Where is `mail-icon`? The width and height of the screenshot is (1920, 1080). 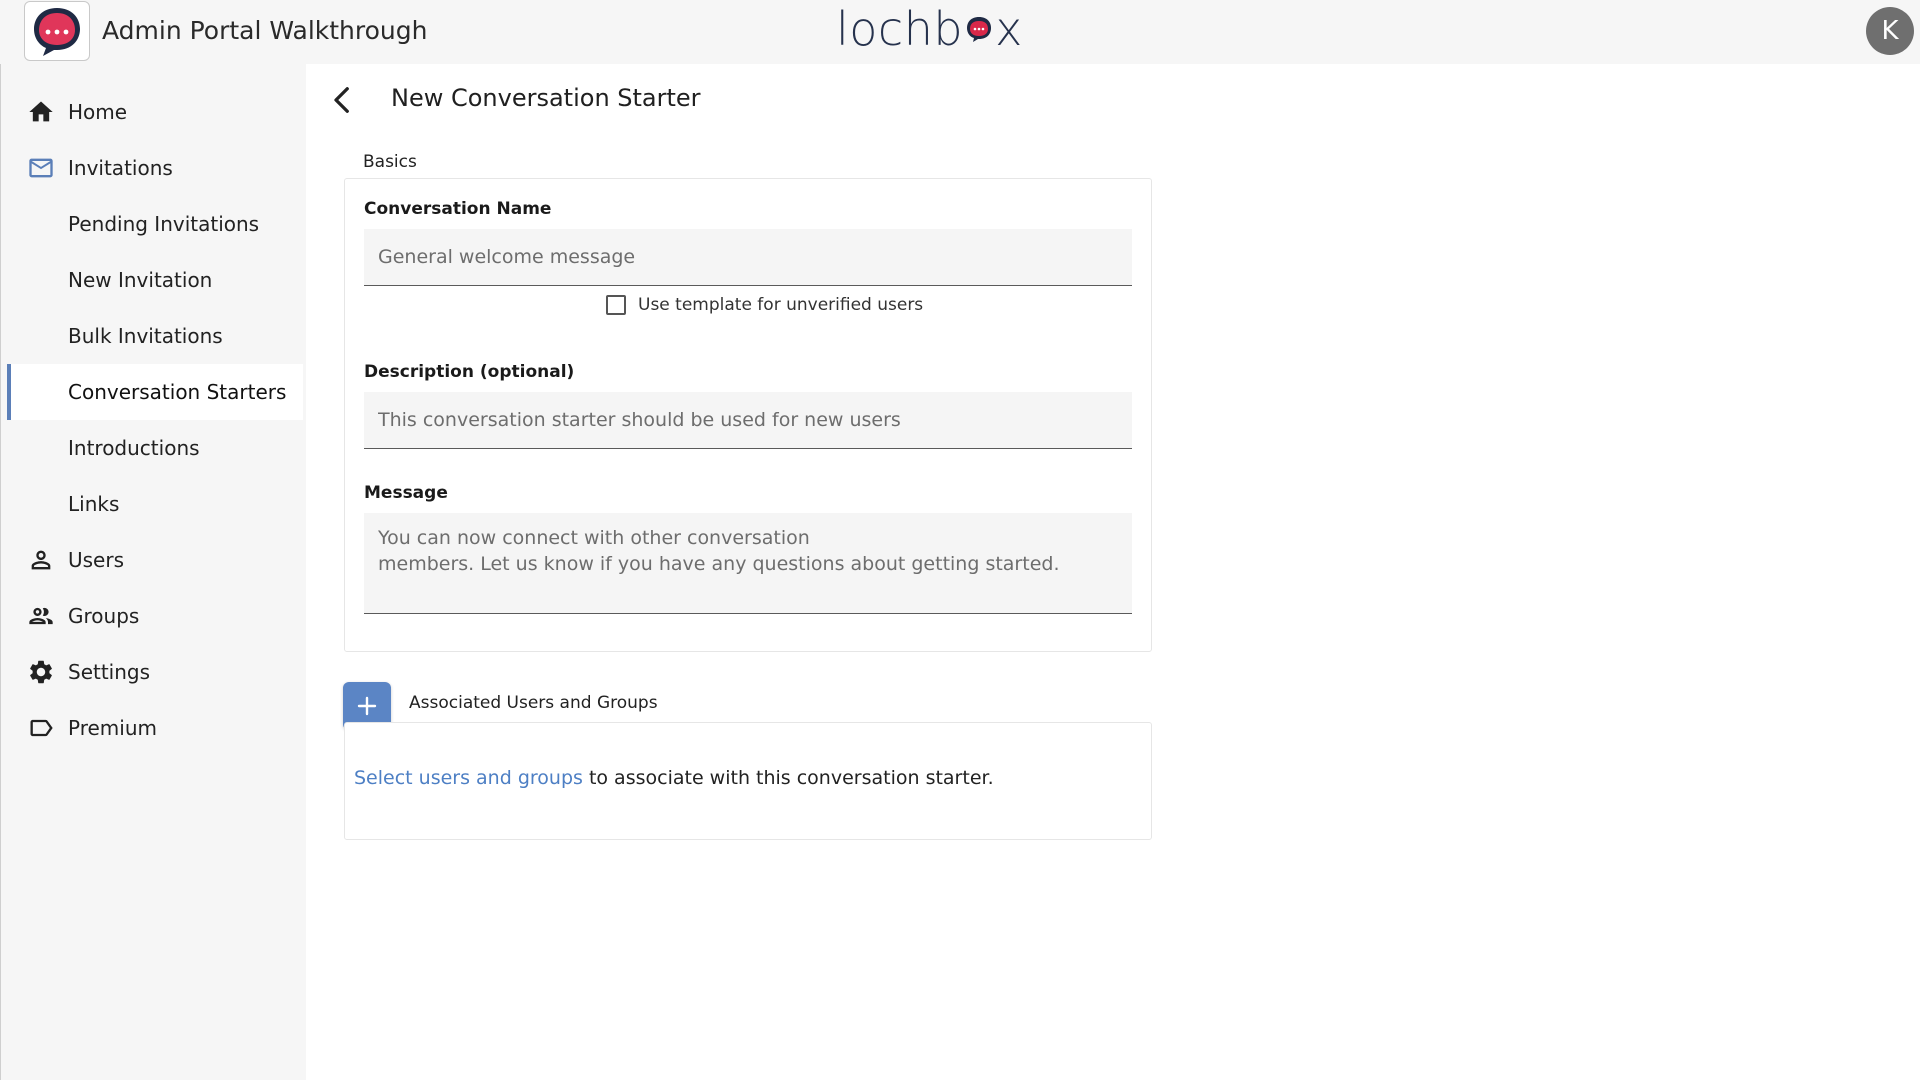 mail-icon is located at coordinates (41, 168).